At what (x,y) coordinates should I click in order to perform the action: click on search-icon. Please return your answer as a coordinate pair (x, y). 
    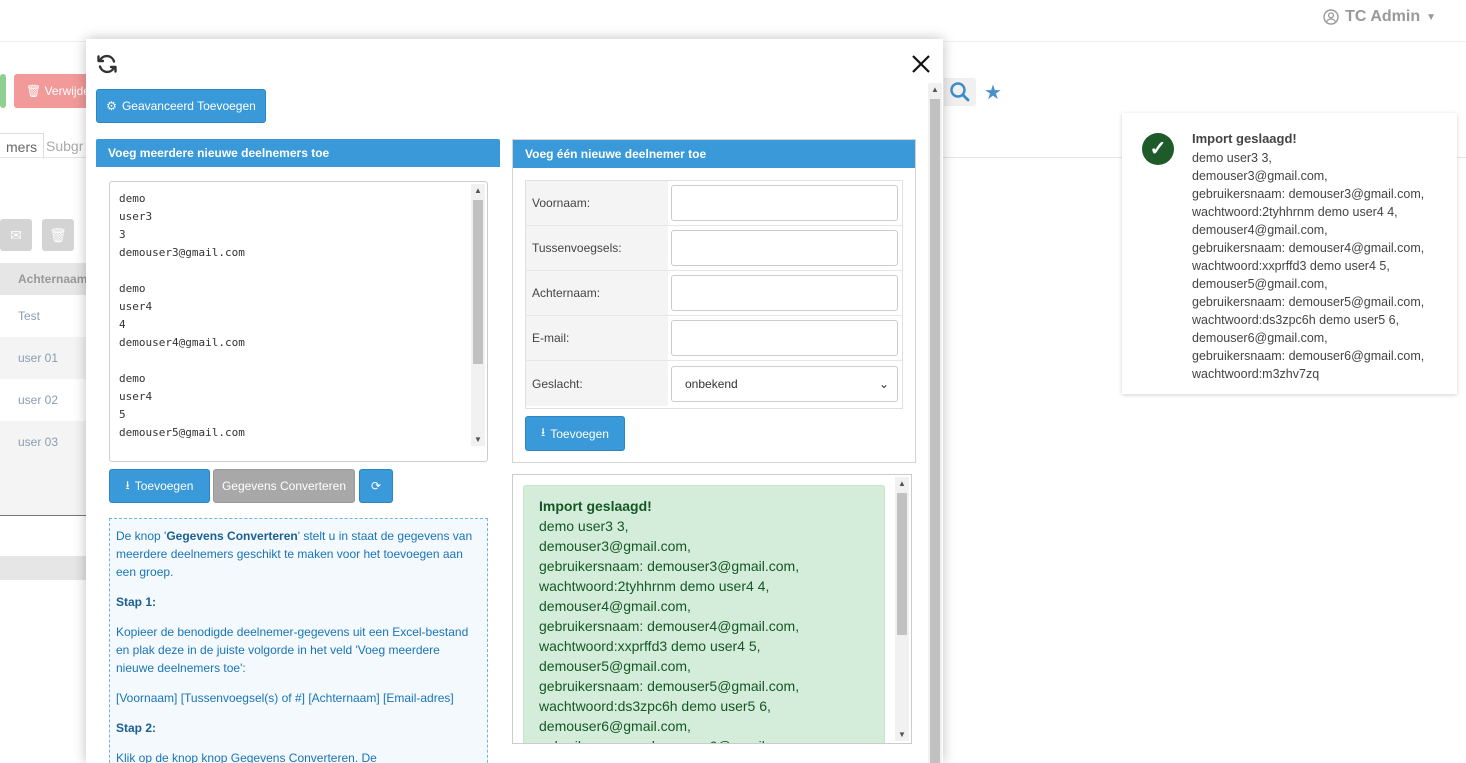
    Looking at the image, I should click on (960, 92).